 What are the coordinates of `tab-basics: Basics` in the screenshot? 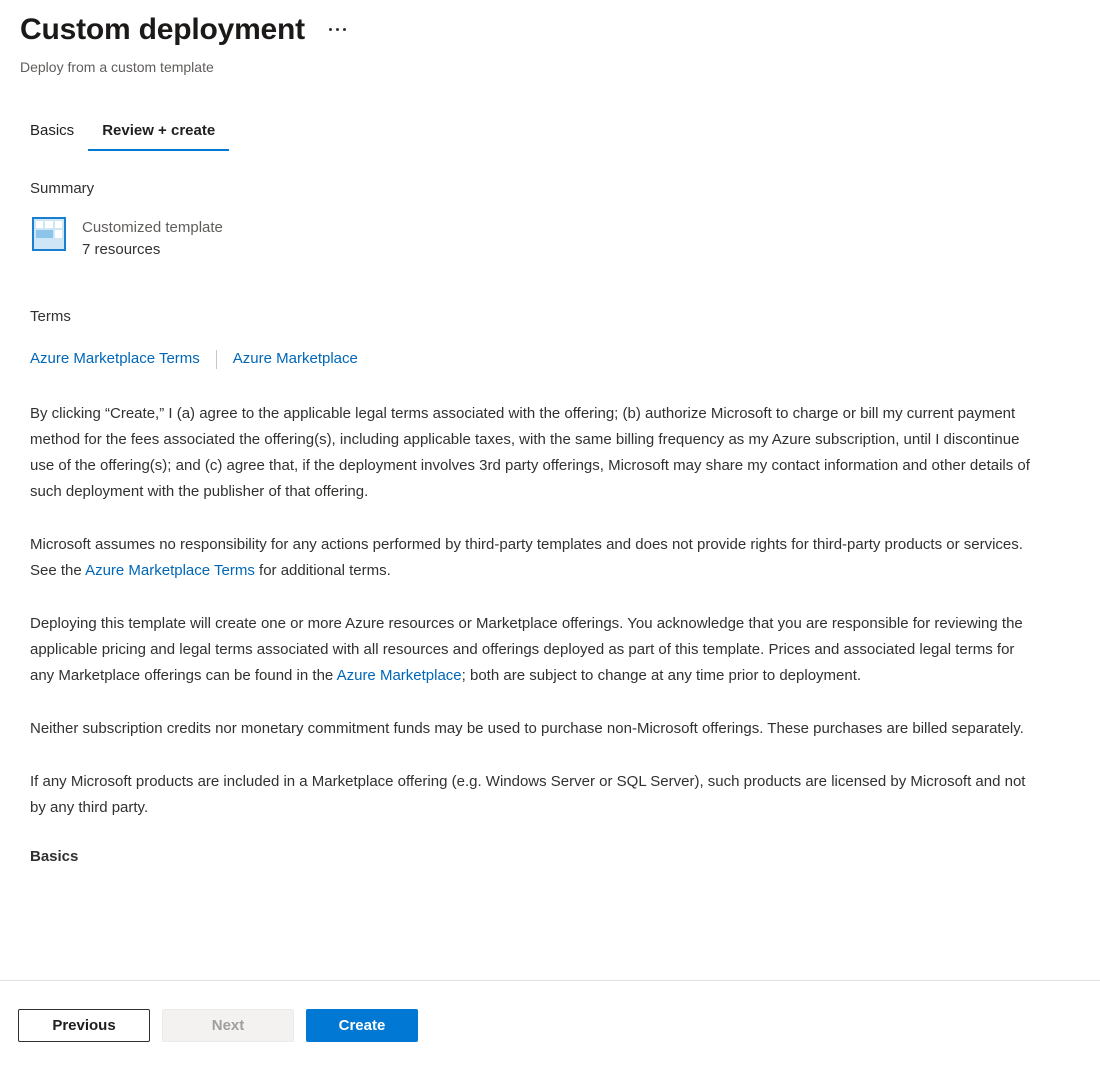 It's located at (54, 136).